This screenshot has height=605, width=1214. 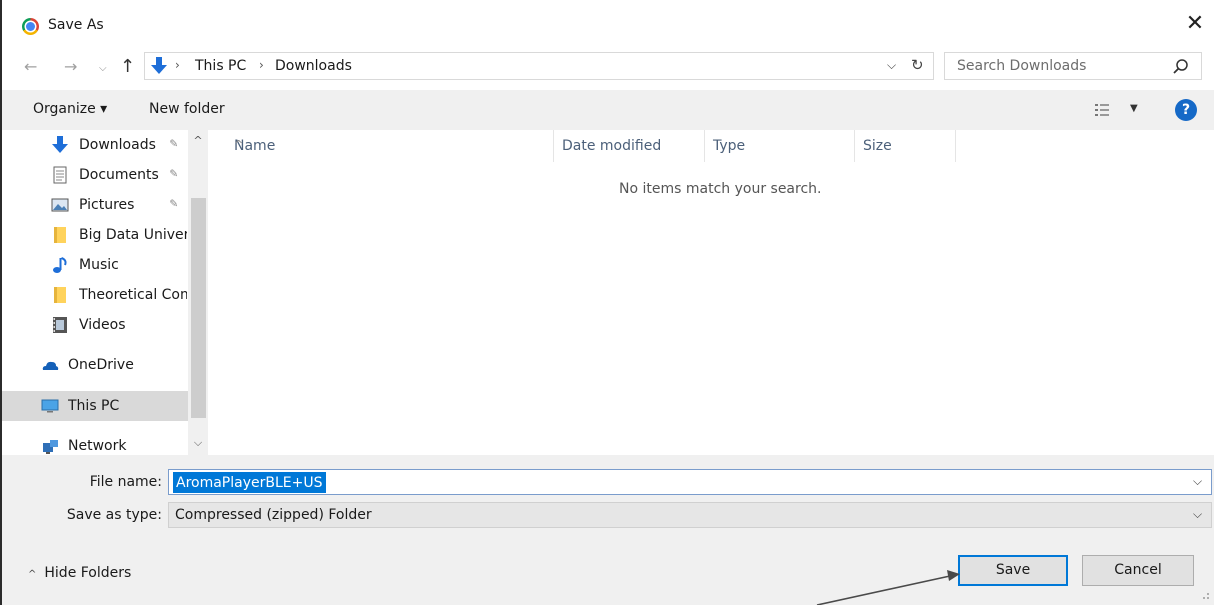 I want to click on sidebar-item-label: This PC, so click(x=94, y=406).